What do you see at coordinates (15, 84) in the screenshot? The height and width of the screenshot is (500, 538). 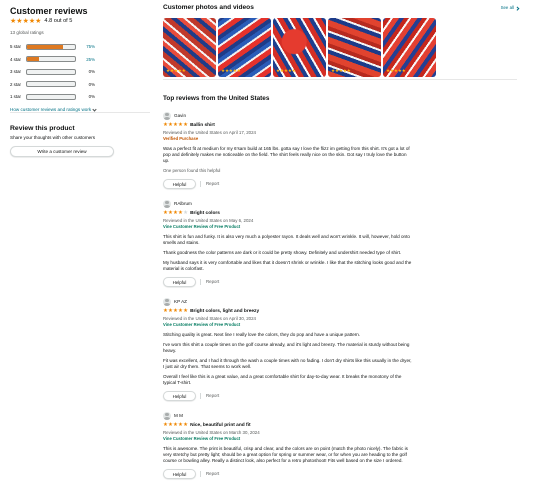 I see `histogram-label: 2 star` at bounding box center [15, 84].